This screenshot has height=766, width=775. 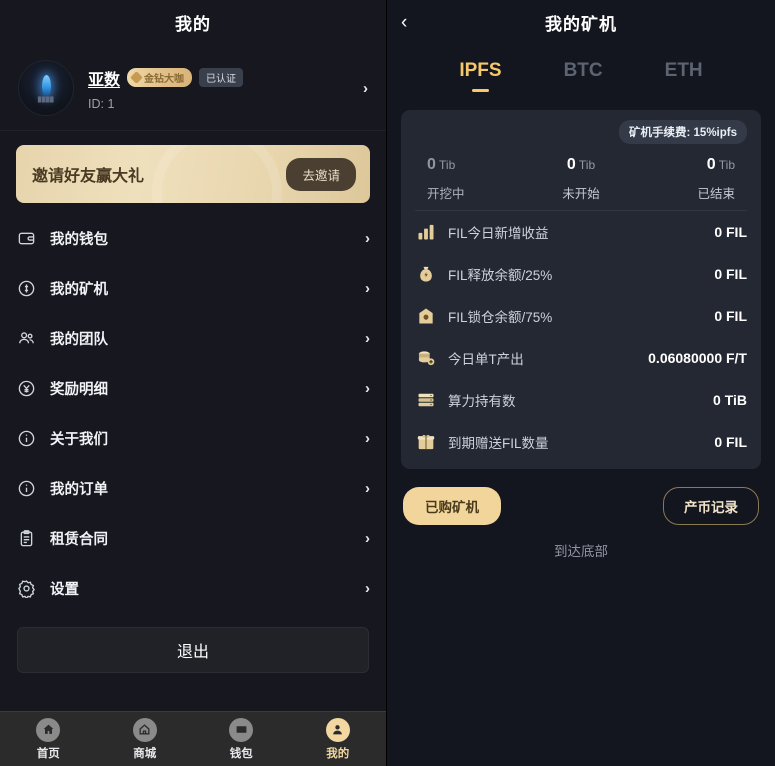 I want to click on table-row: FIL释放余额/25% 0 FIL, so click(x=581, y=274).